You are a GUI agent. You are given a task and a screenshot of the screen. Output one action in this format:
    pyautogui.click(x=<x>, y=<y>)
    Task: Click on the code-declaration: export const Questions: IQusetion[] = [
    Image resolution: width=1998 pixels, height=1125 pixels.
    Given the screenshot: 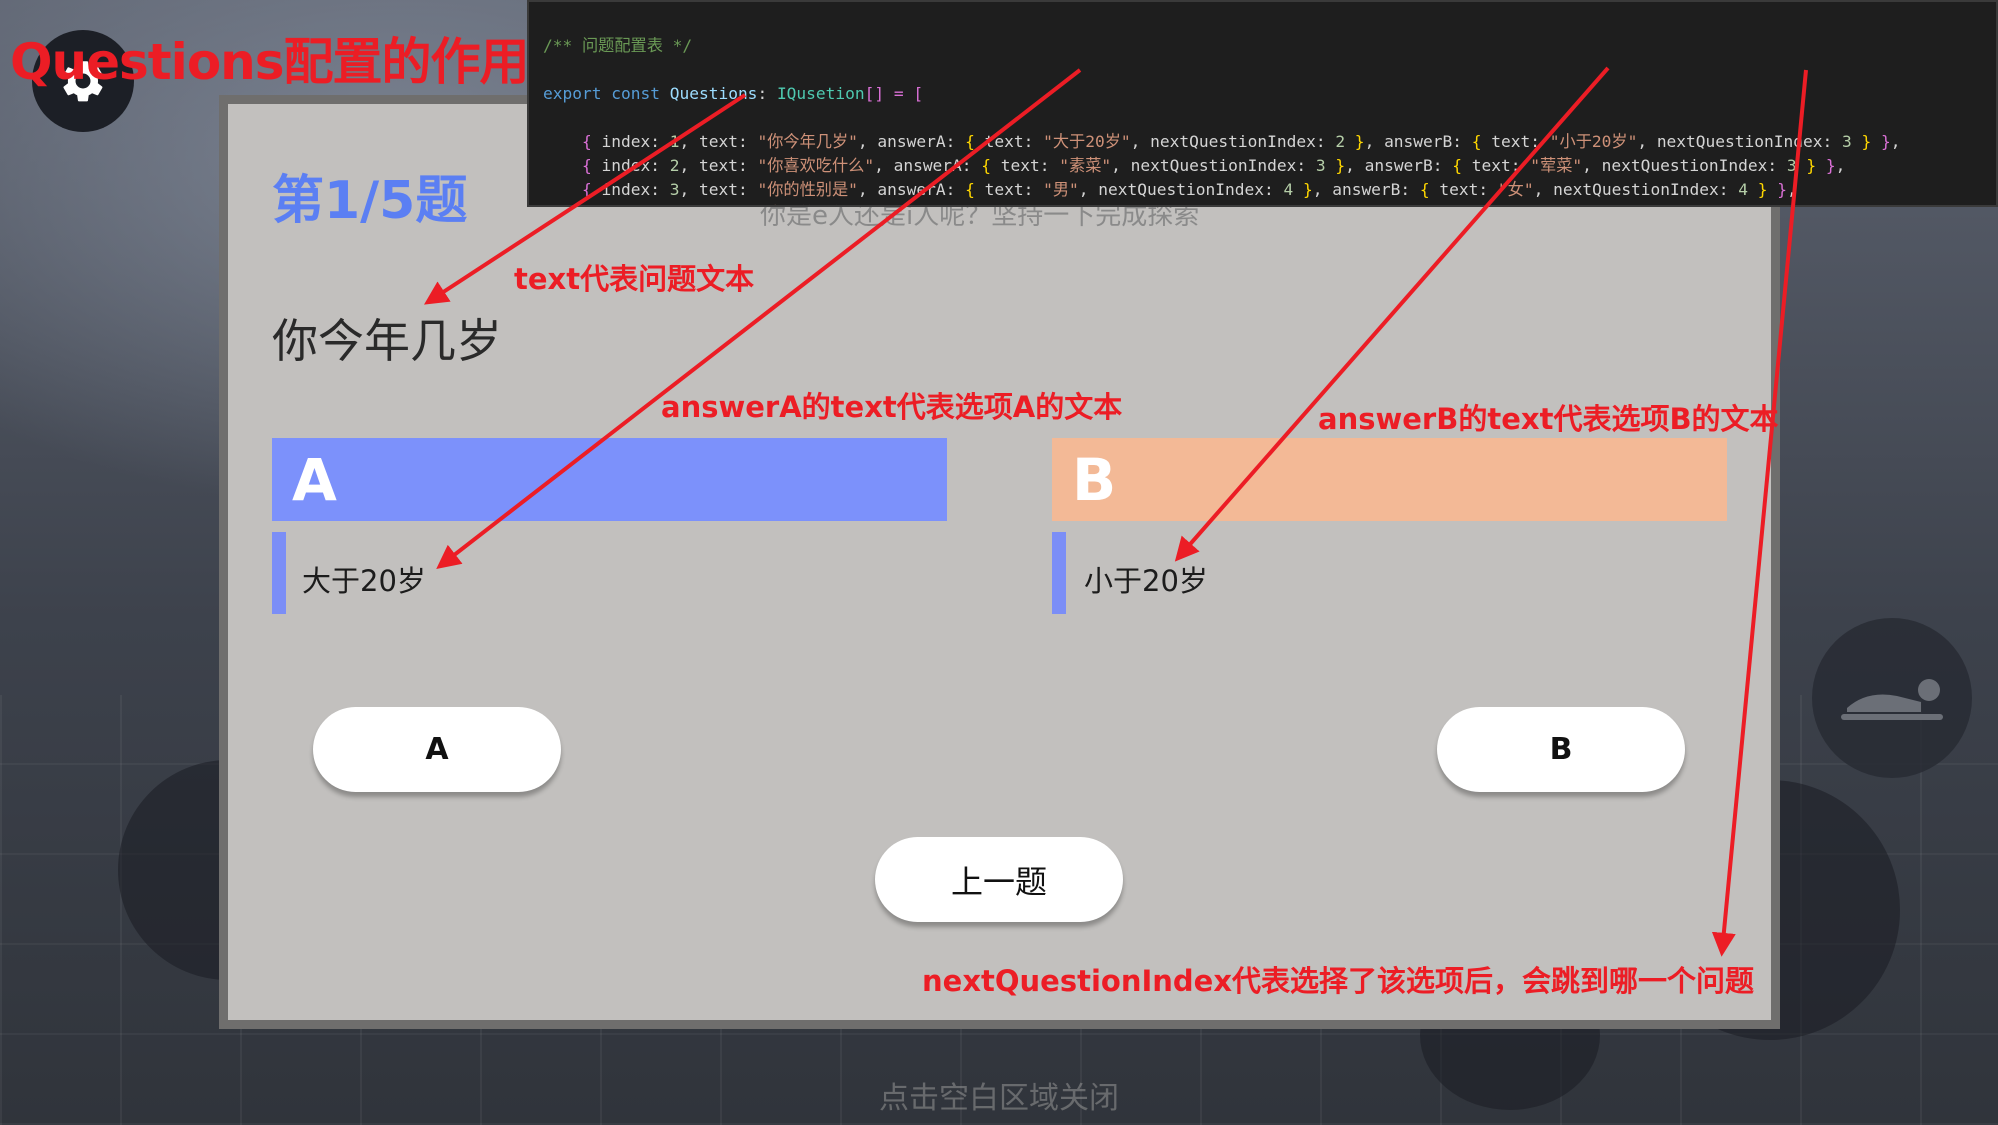 What is the action you would take?
    pyautogui.click(x=1262, y=94)
    